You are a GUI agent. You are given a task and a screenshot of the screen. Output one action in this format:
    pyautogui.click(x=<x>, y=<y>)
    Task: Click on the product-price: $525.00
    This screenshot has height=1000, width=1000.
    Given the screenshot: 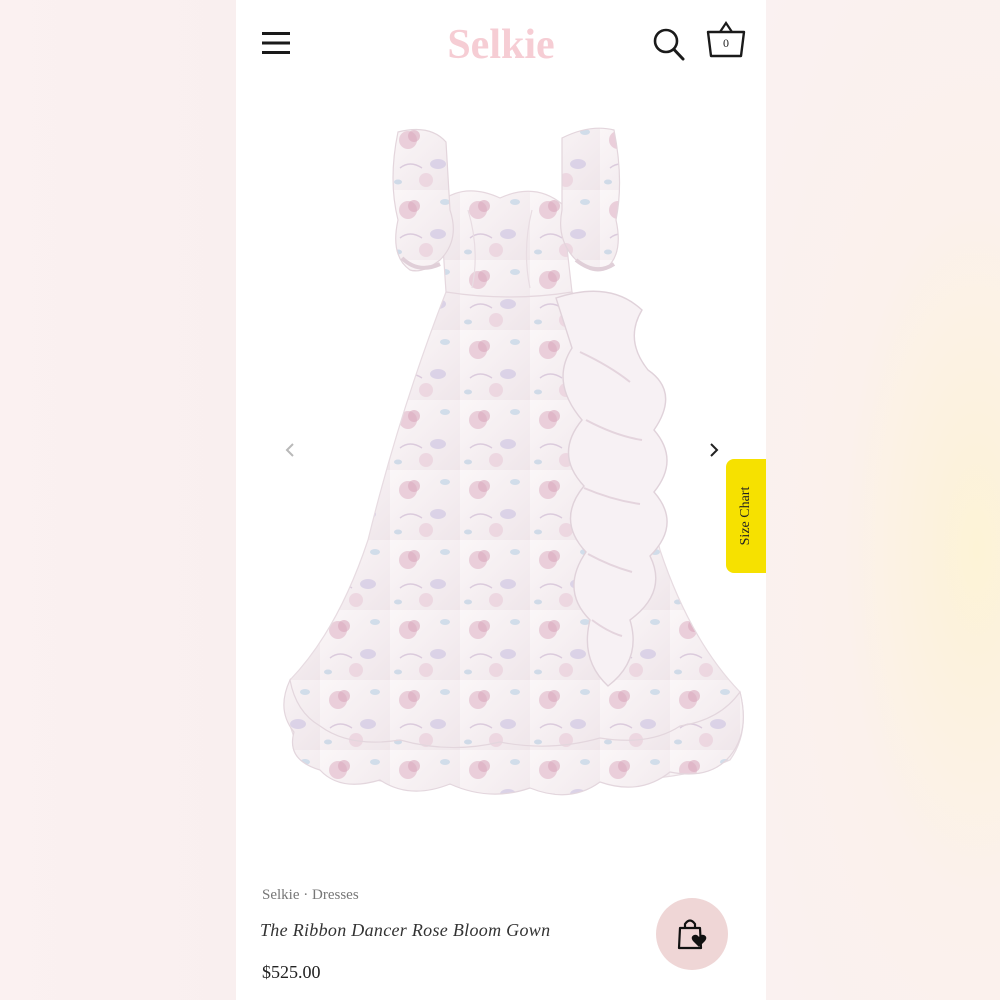 What is the action you would take?
    pyautogui.click(x=291, y=972)
    